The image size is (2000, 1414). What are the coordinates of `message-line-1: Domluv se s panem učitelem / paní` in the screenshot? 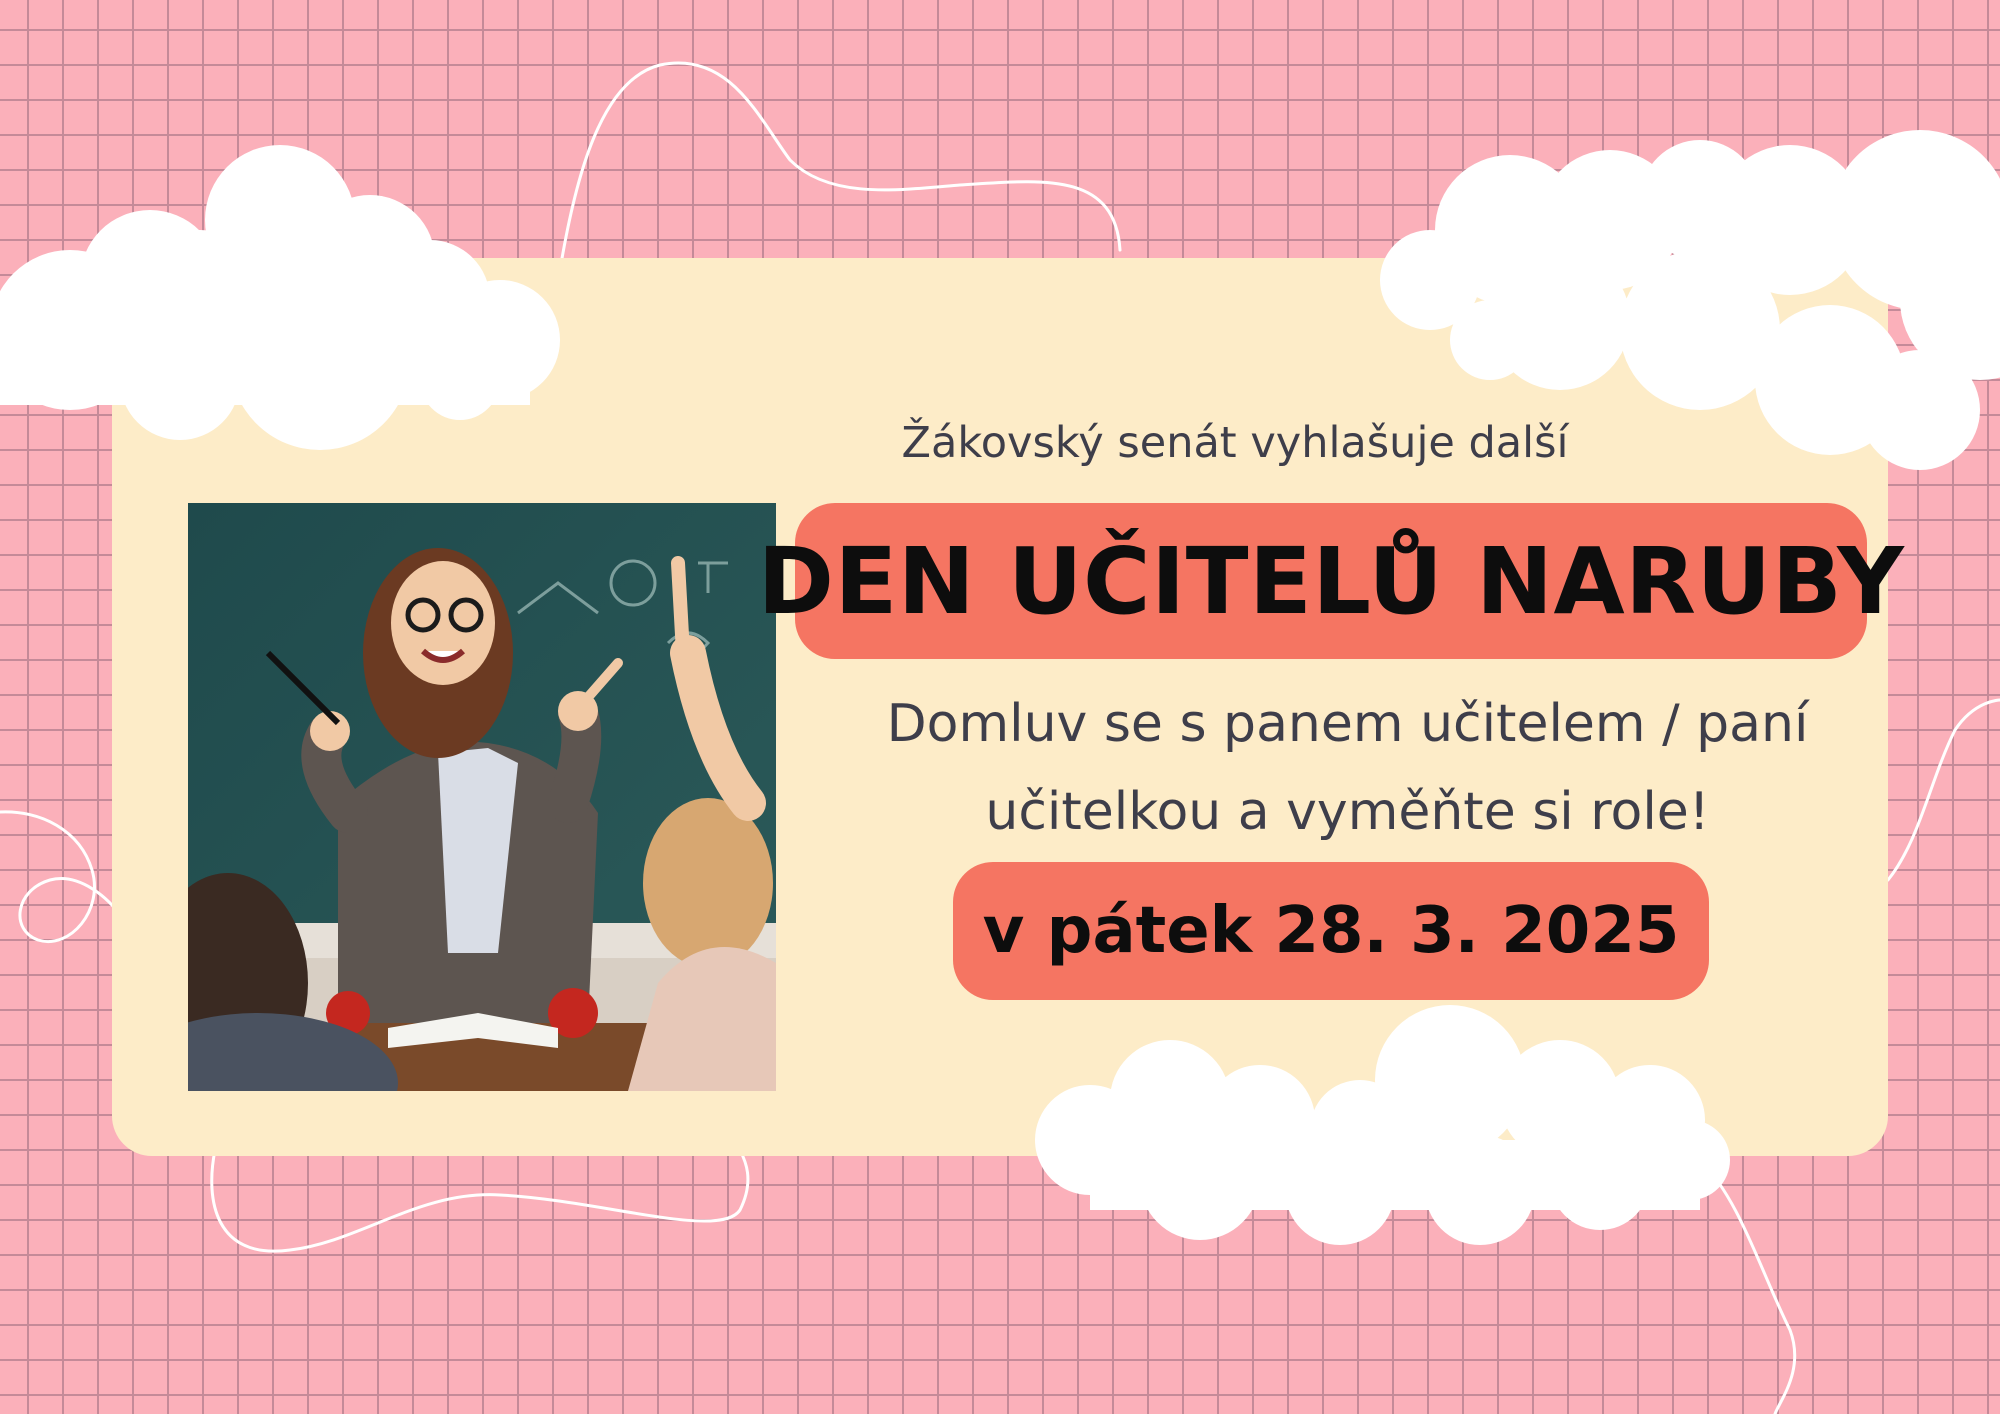 It's located at (1347, 724).